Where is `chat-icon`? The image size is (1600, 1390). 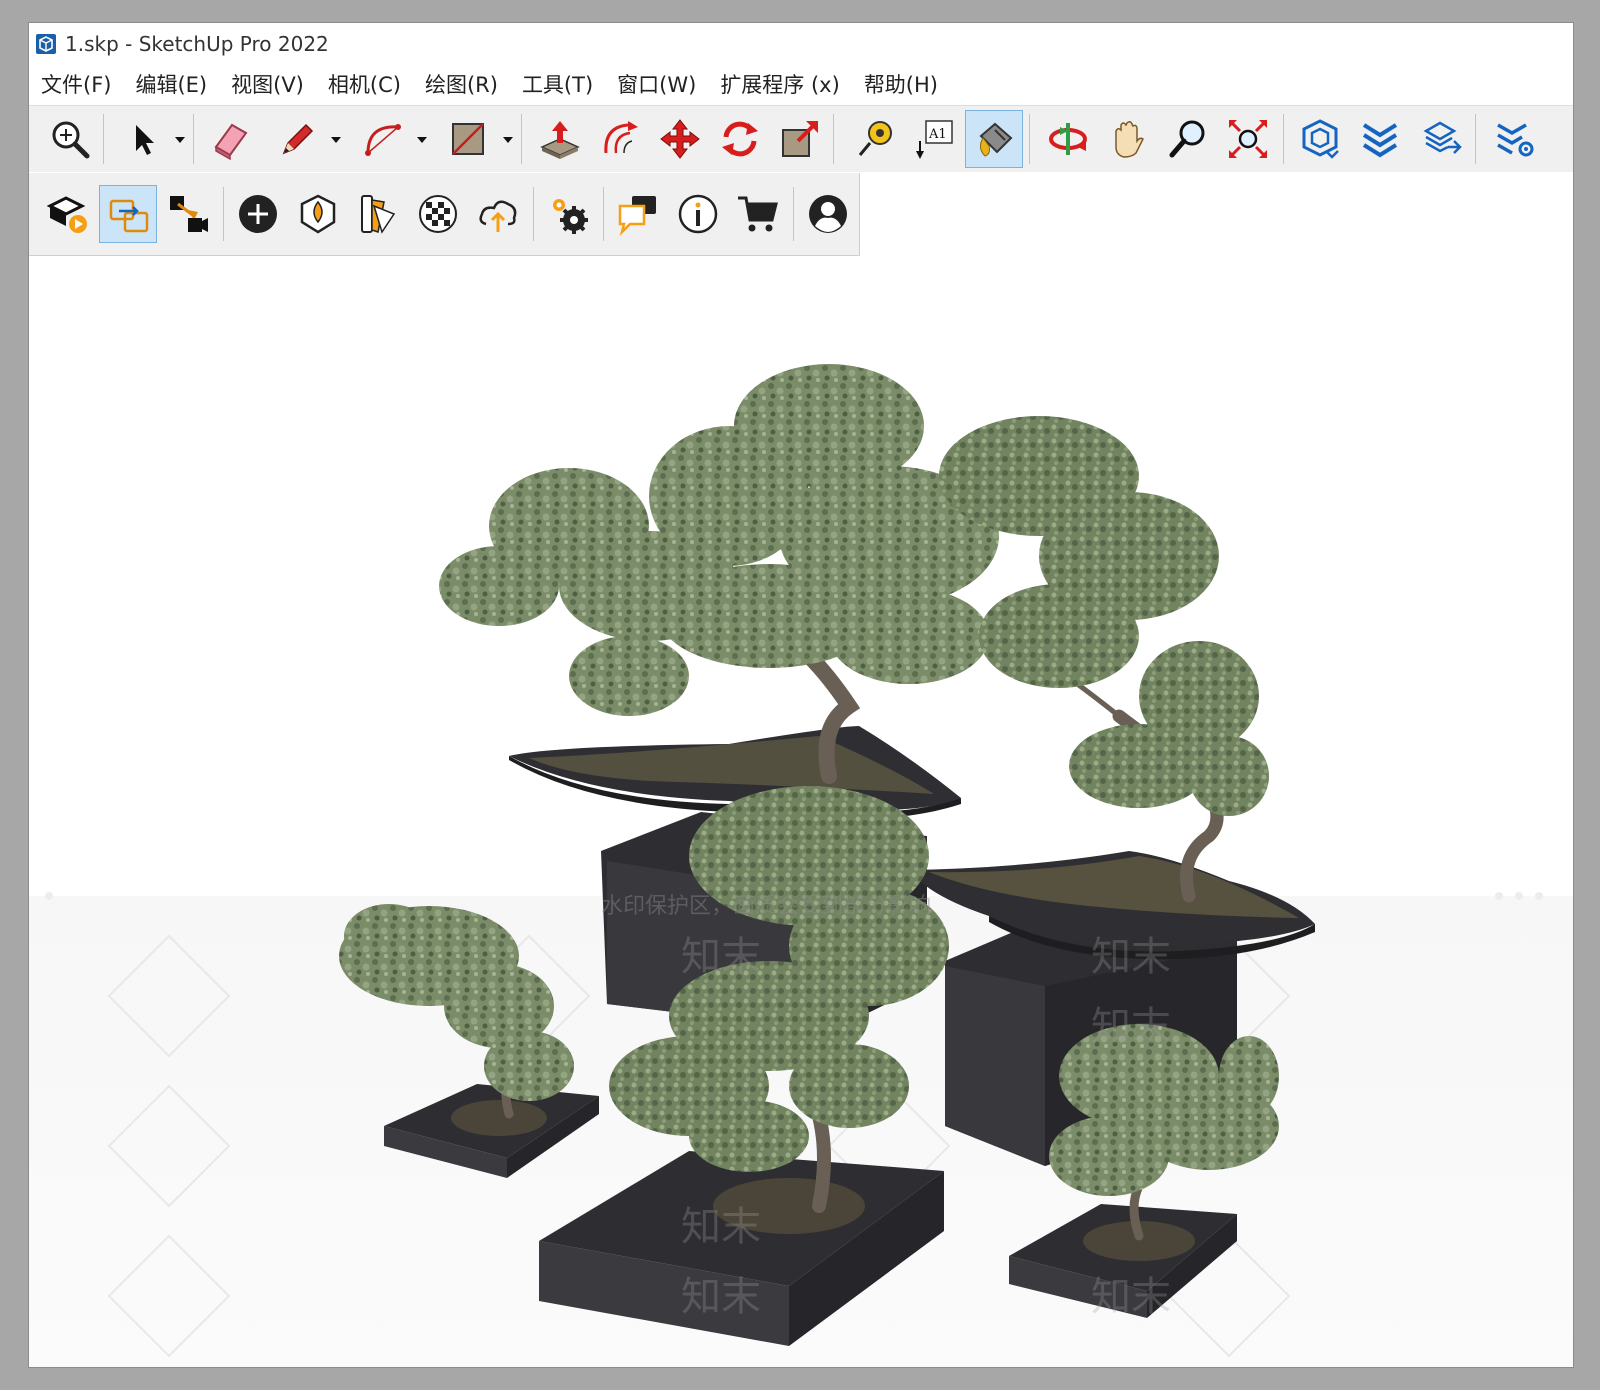
chat-icon is located at coordinates (637, 216).